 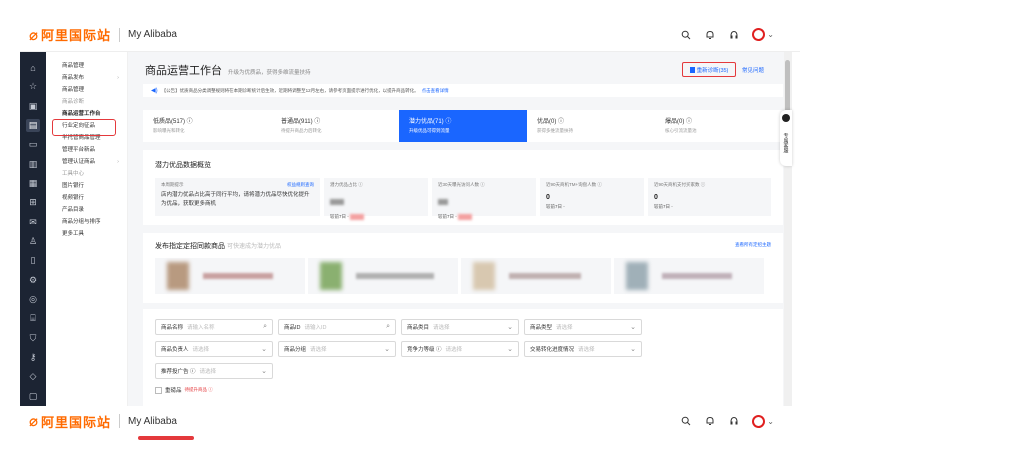 I want to click on sidebar-item-publish: 商品发布 ›, so click(x=86, y=78).